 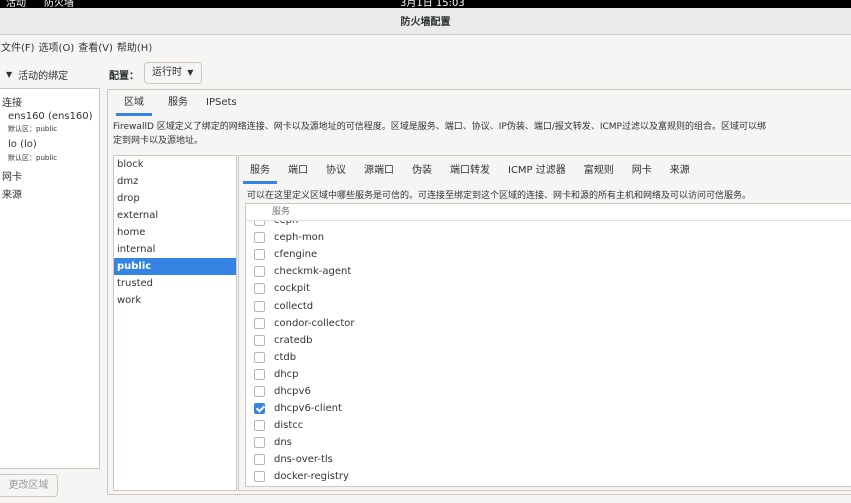 What do you see at coordinates (292, 391) in the screenshot?
I see `service-name: dhcpv6` at bounding box center [292, 391].